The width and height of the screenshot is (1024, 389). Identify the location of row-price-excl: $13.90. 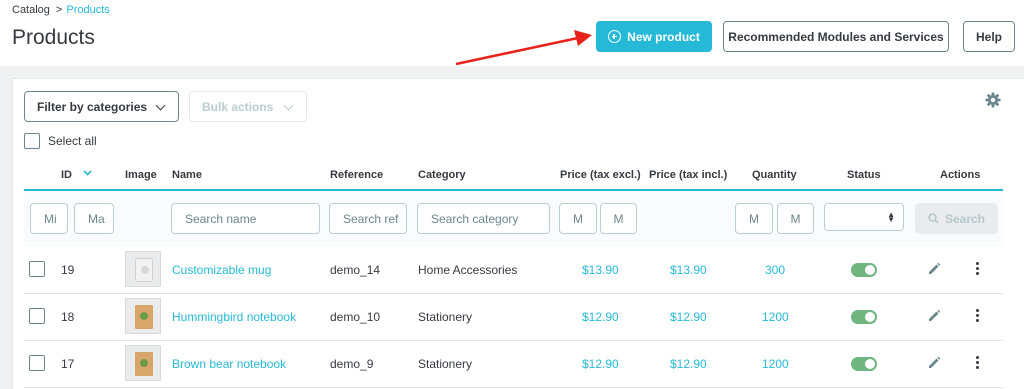
(600, 270).